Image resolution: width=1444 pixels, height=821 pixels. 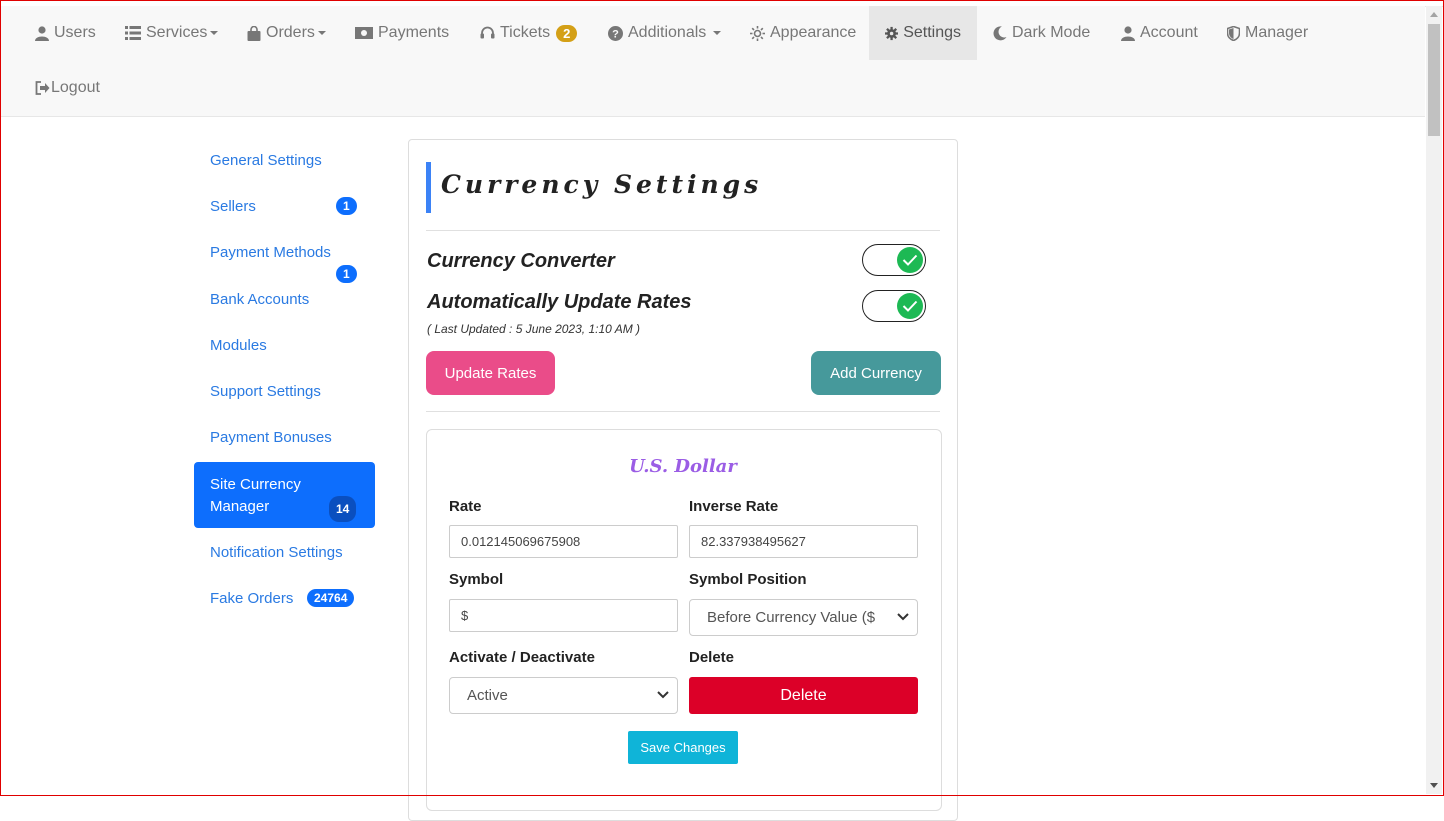 I want to click on symbol-position-select: Before Currency Value ($, so click(x=803, y=617).